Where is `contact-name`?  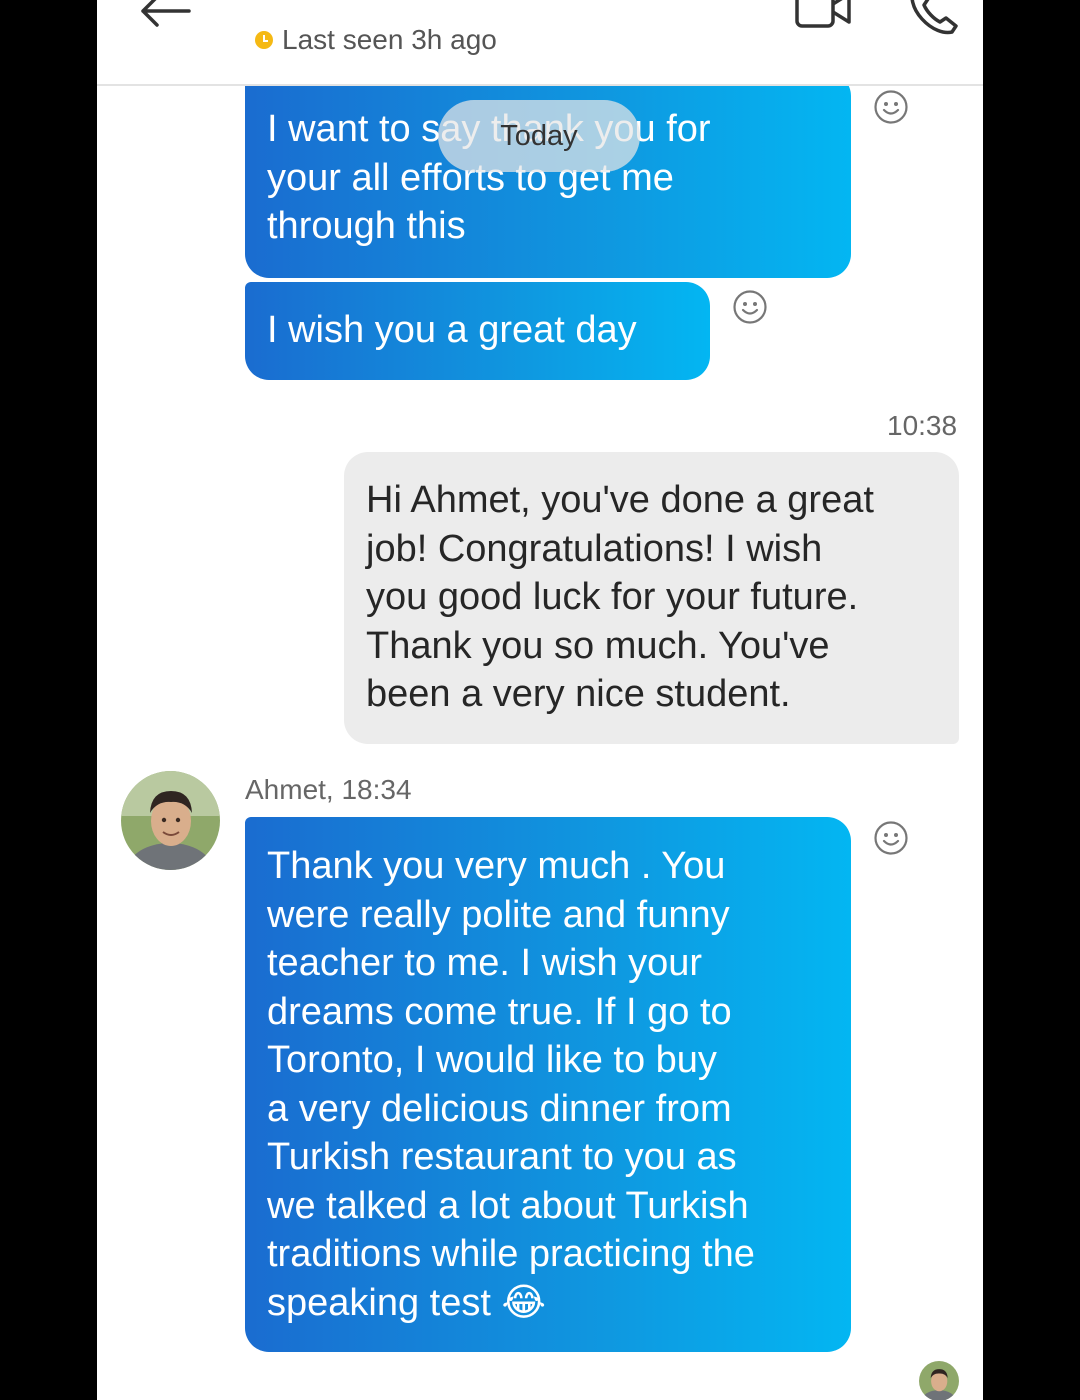
contact-name is located at coordinates (402, 2).